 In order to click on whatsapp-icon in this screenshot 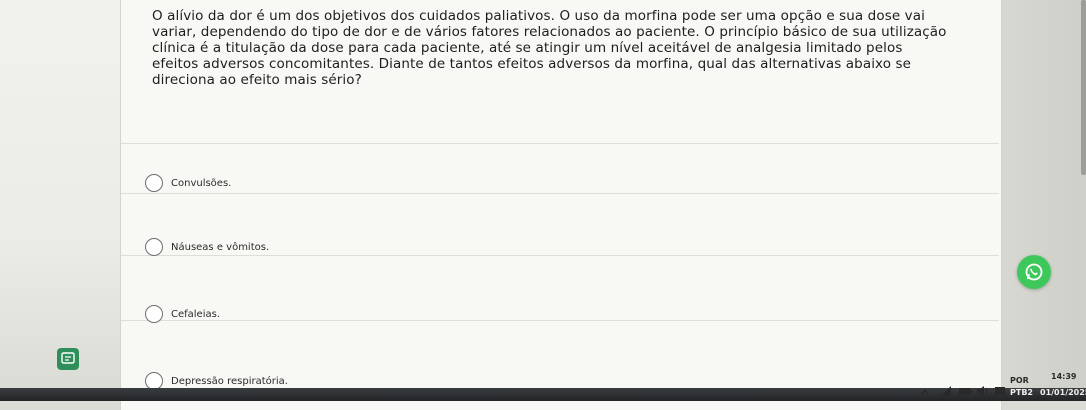, I will do `click(1034, 272)`.